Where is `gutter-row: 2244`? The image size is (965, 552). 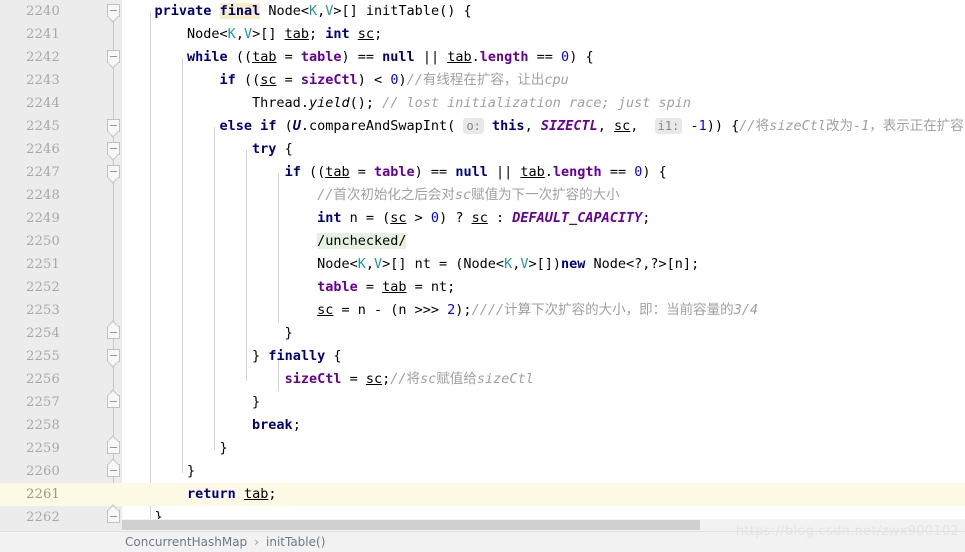 gutter-row: 2244 is located at coordinates (61, 103).